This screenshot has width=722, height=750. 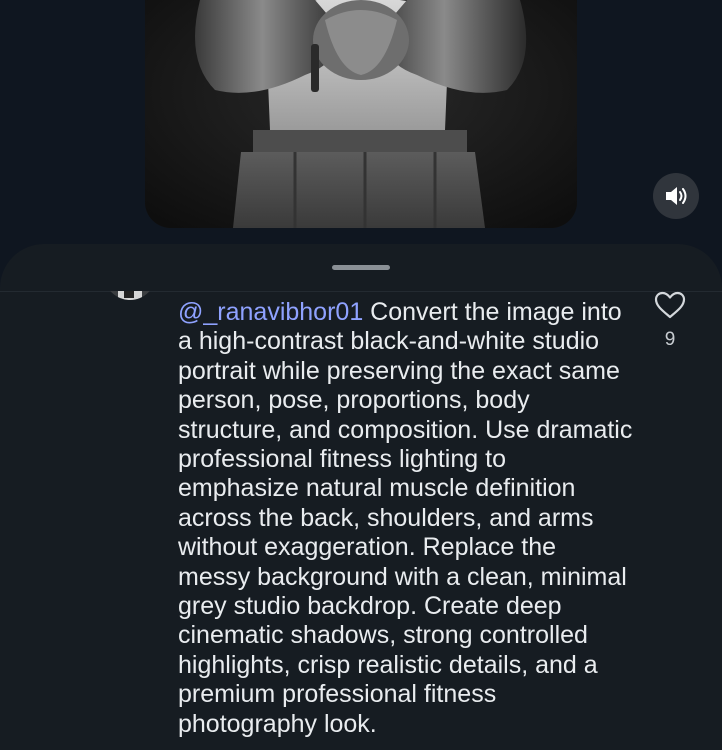 I want to click on drag-handle, so click(x=361, y=267).